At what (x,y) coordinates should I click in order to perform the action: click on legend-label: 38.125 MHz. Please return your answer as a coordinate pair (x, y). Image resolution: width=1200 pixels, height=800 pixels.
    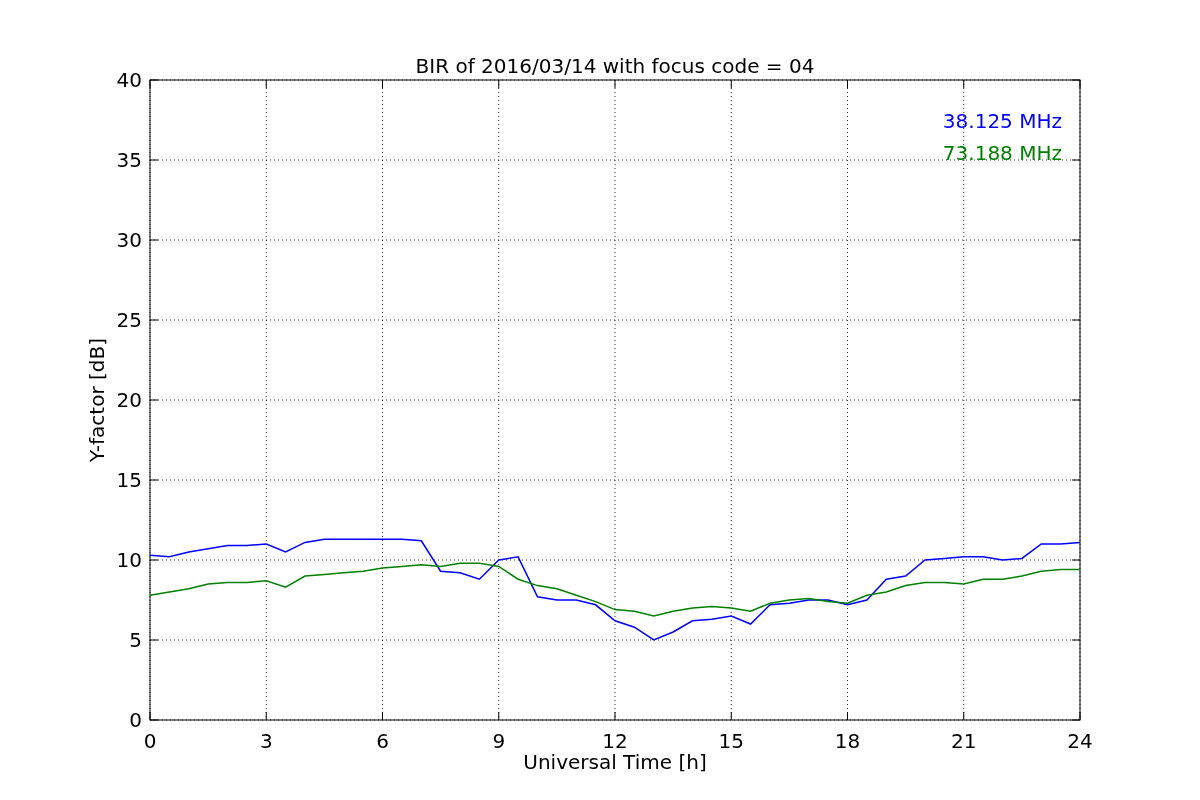
    Looking at the image, I should click on (1002, 121).